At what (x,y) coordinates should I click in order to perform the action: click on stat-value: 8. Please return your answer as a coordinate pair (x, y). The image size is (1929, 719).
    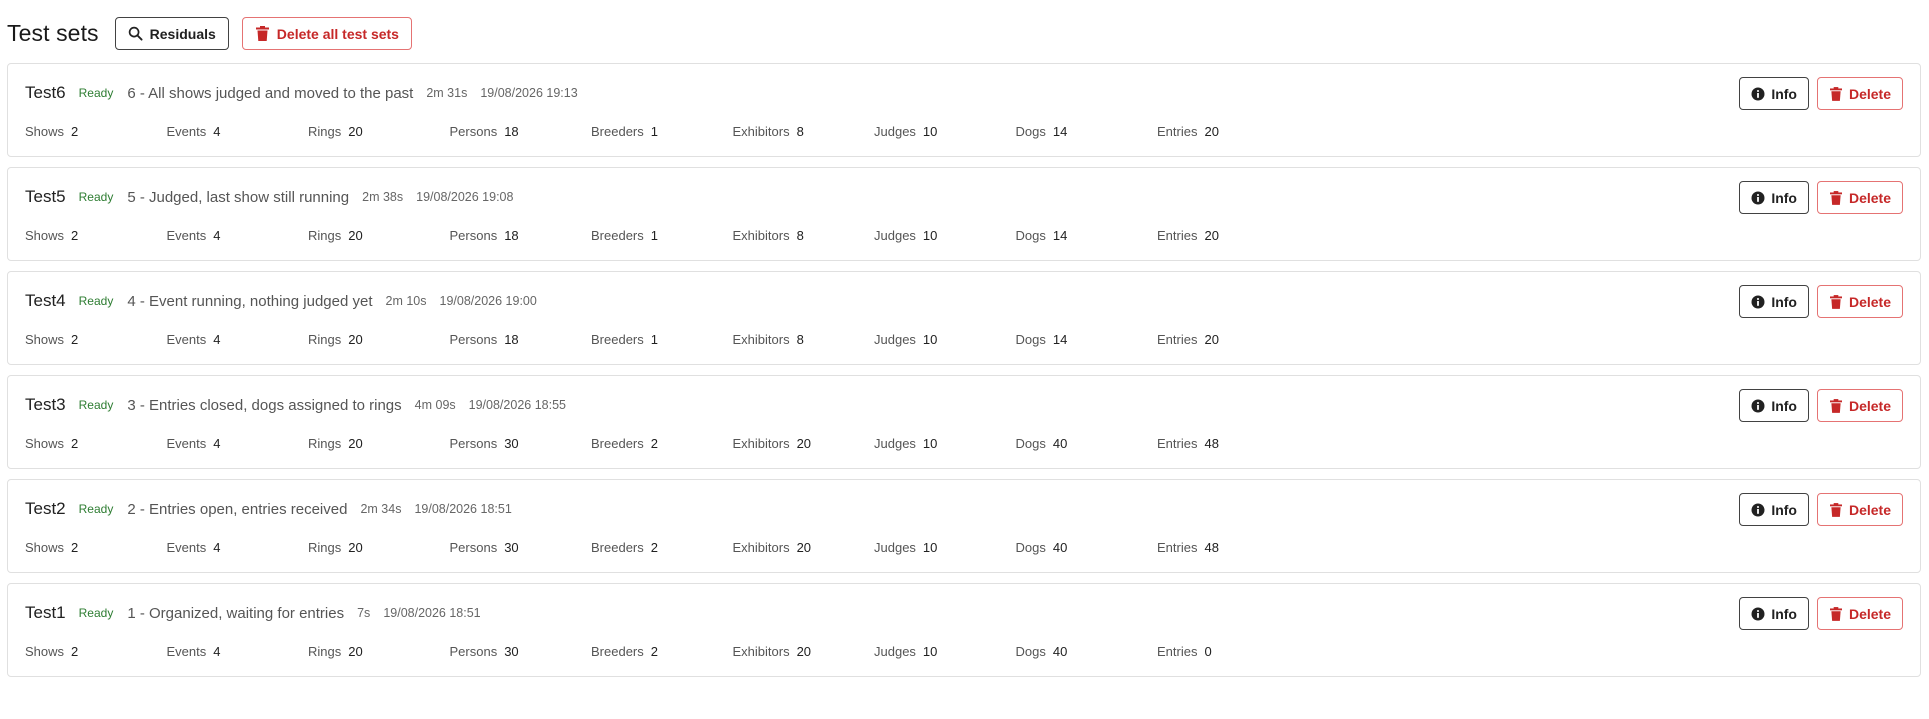
    Looking at the image, I should click on (800, 235).